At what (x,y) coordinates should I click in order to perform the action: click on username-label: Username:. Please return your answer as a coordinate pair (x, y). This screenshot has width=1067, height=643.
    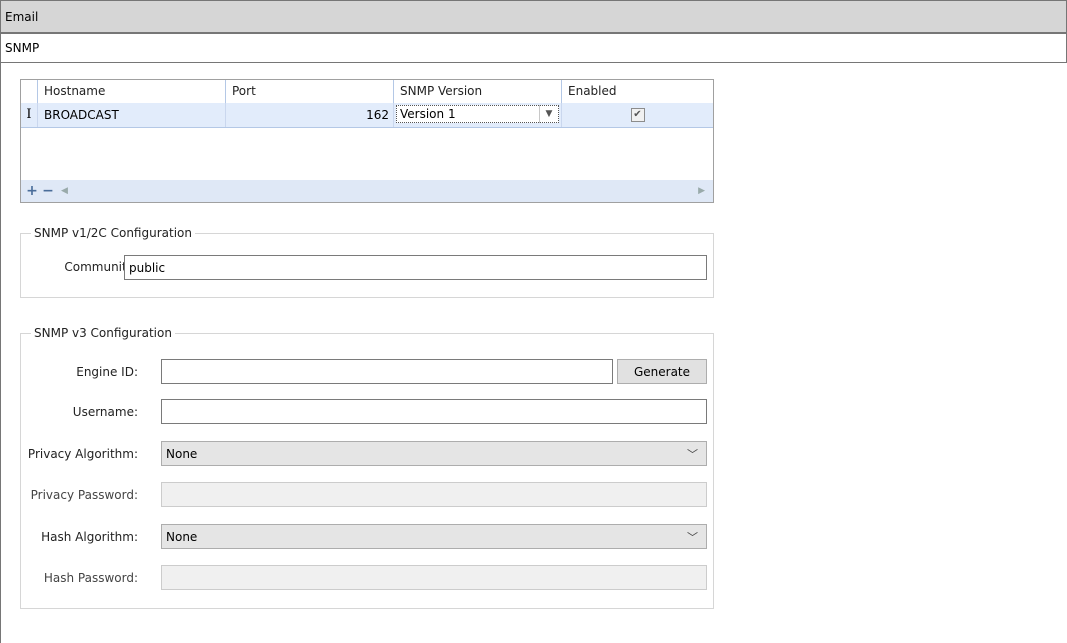
    Looking at the image, I should click on (105, 412).